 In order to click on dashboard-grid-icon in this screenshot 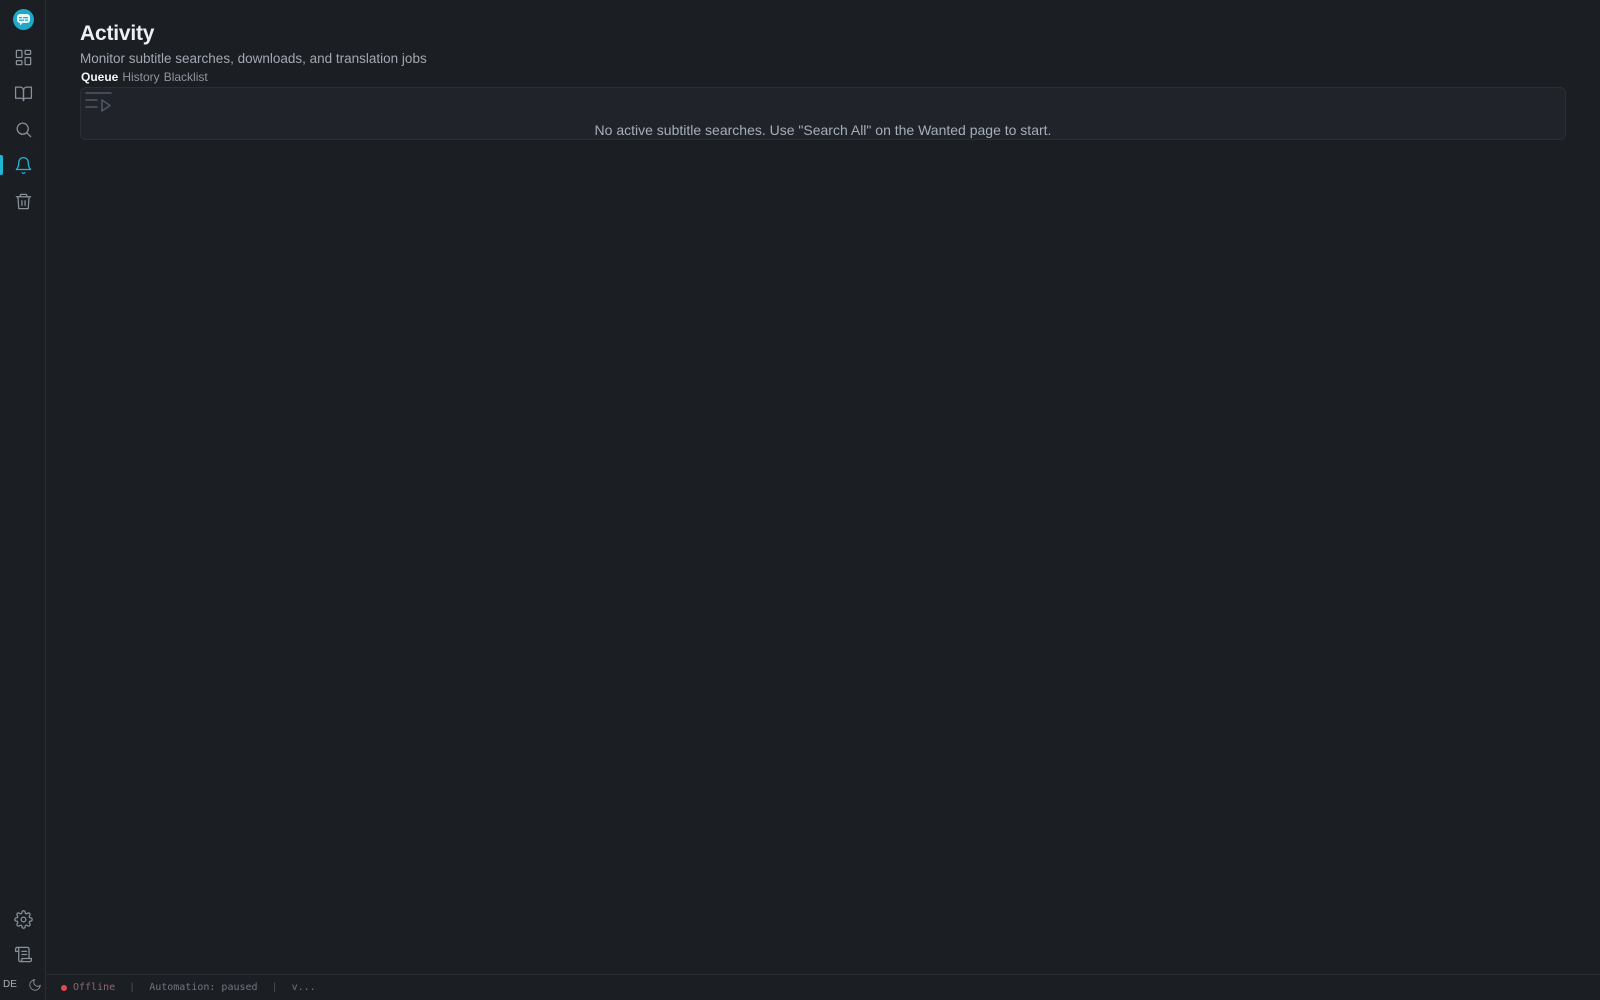, I will do `click(23, 57)`.